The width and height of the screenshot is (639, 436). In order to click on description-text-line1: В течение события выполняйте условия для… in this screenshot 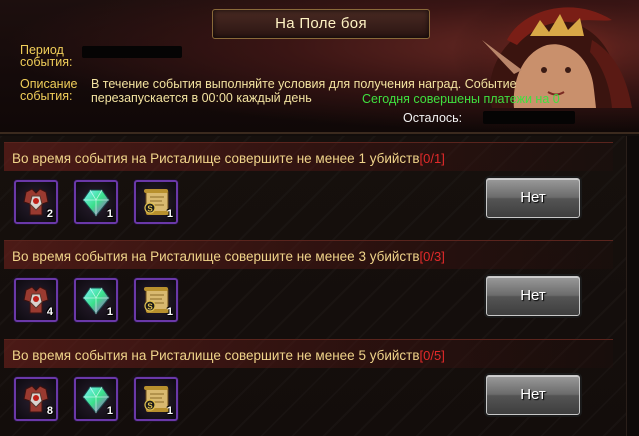, I will do `click(304, 84)`.